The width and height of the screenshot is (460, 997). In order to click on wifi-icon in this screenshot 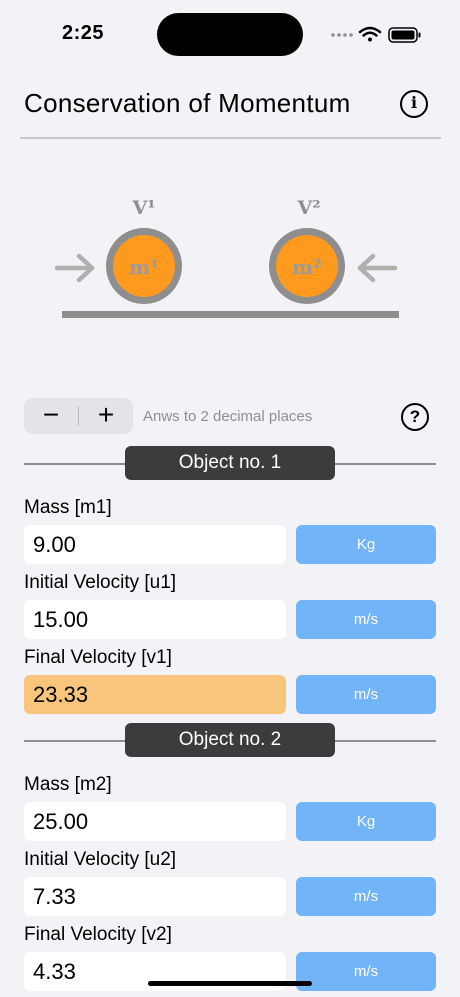, I will do `click(370, 34)`.